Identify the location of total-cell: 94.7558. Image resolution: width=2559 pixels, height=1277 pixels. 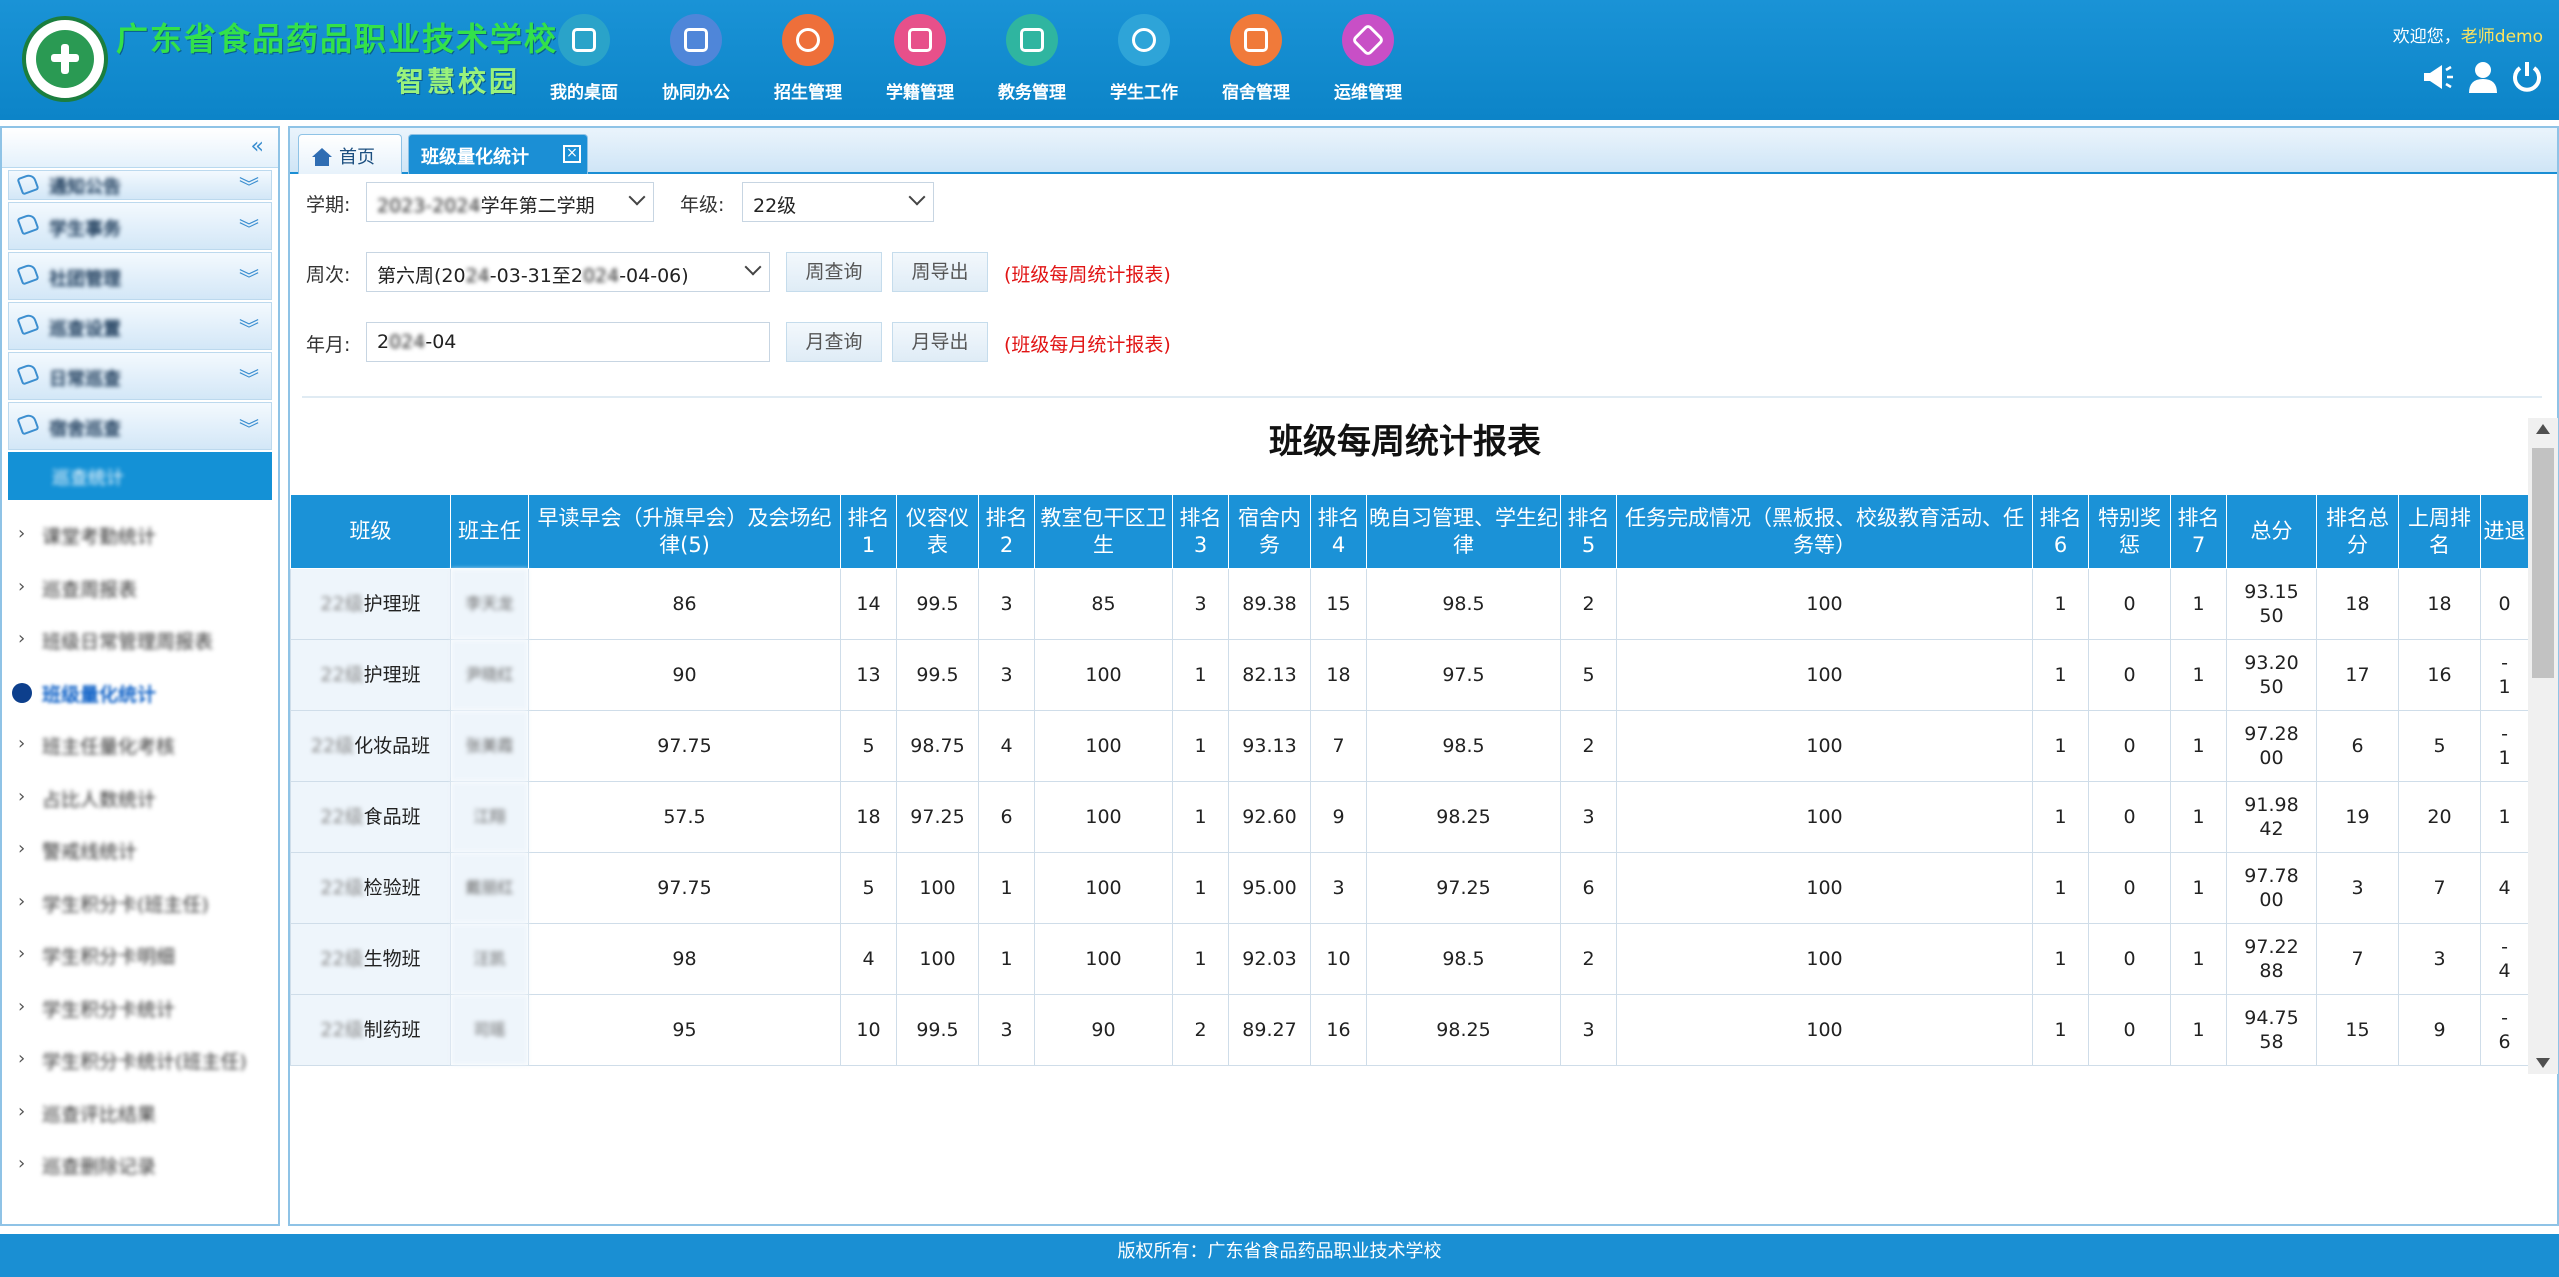
(2271, 1030).